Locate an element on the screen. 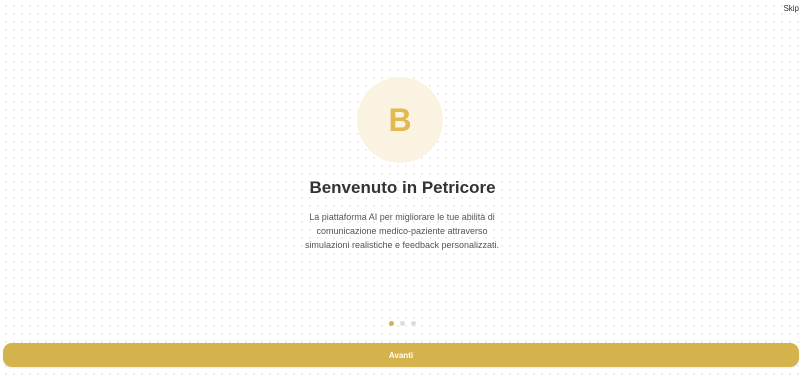  avatar-letter: B is located at coordinates (400, 119).